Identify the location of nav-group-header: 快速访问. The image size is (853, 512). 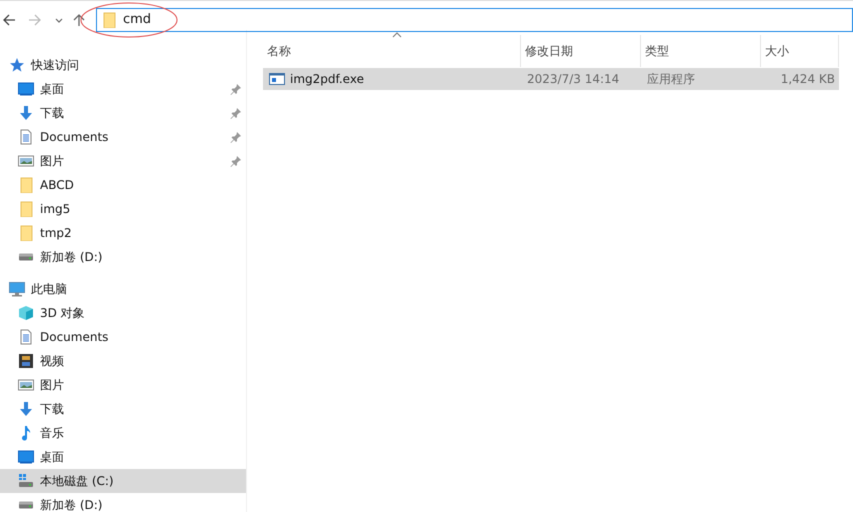
(123, 65).